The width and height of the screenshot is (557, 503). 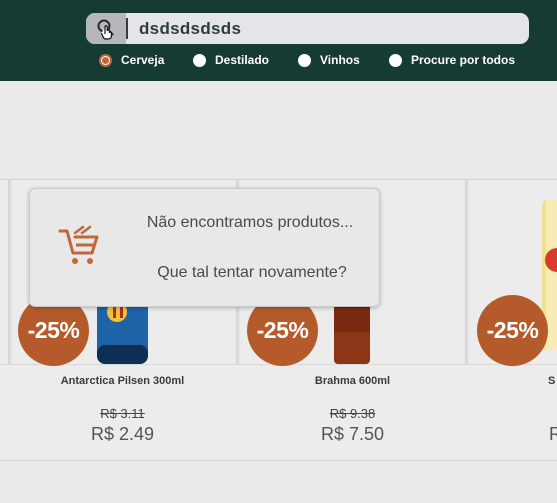 I want to click on filter-destilado: Destilado, so click(x=231, y=60).